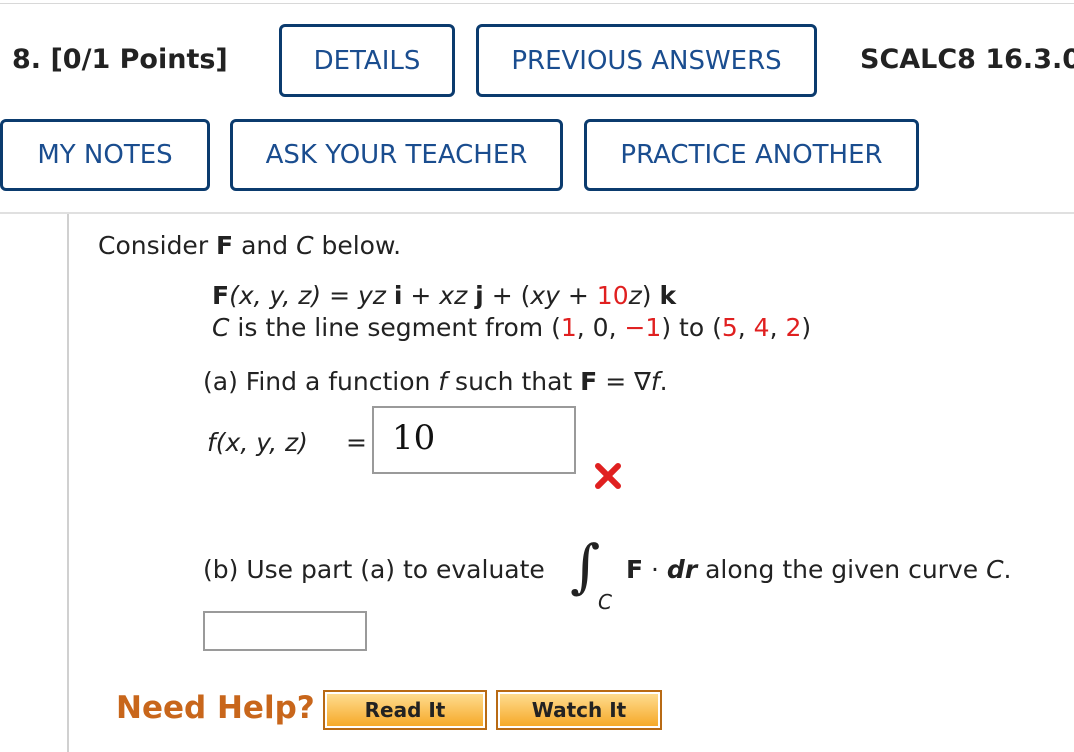 The image size is (1074, 752). I want to click on problem-intro: Consider F and C below., so click(250, 245).